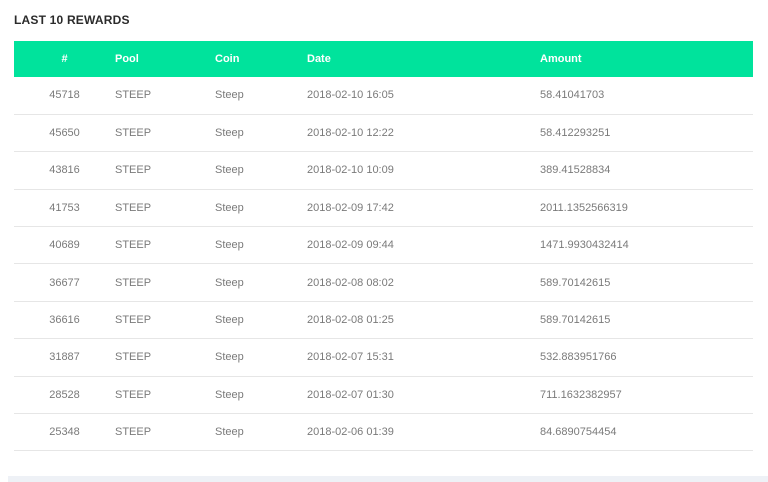 Image resolution: width=768 pixels, height=482 pixels. Describe the element at coordinates (72, 20) in the screenshot. I see `section-title: LAST 10 REWARDS` at that location.